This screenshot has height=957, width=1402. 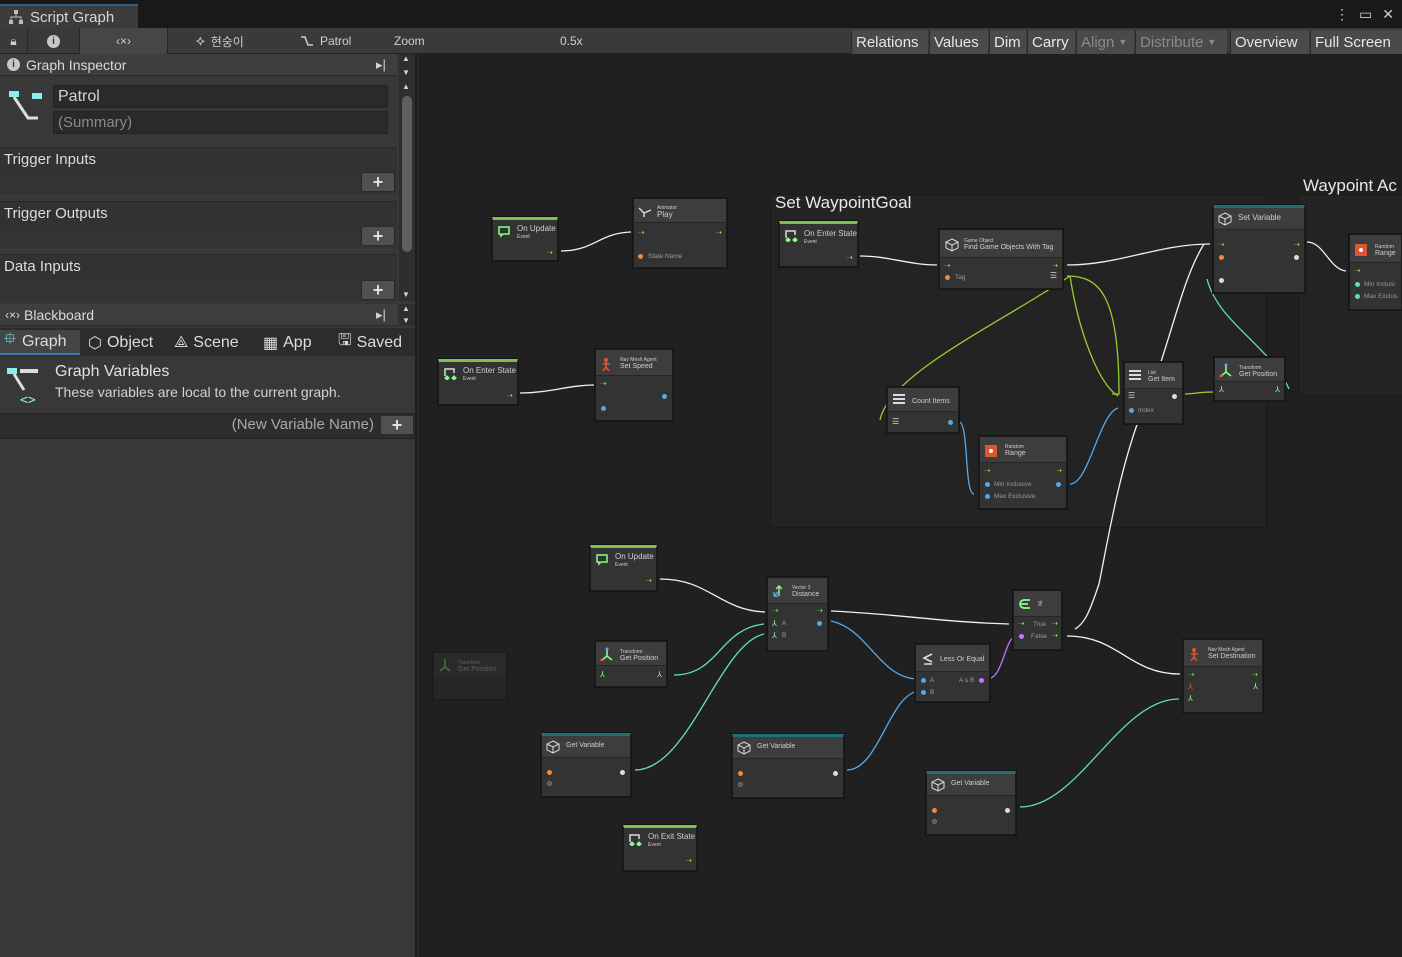 What do you see at coordinates (1053, 275) in the screenshot?
I see `list-output-icon: ☰` at bounding box center [1053, 275].